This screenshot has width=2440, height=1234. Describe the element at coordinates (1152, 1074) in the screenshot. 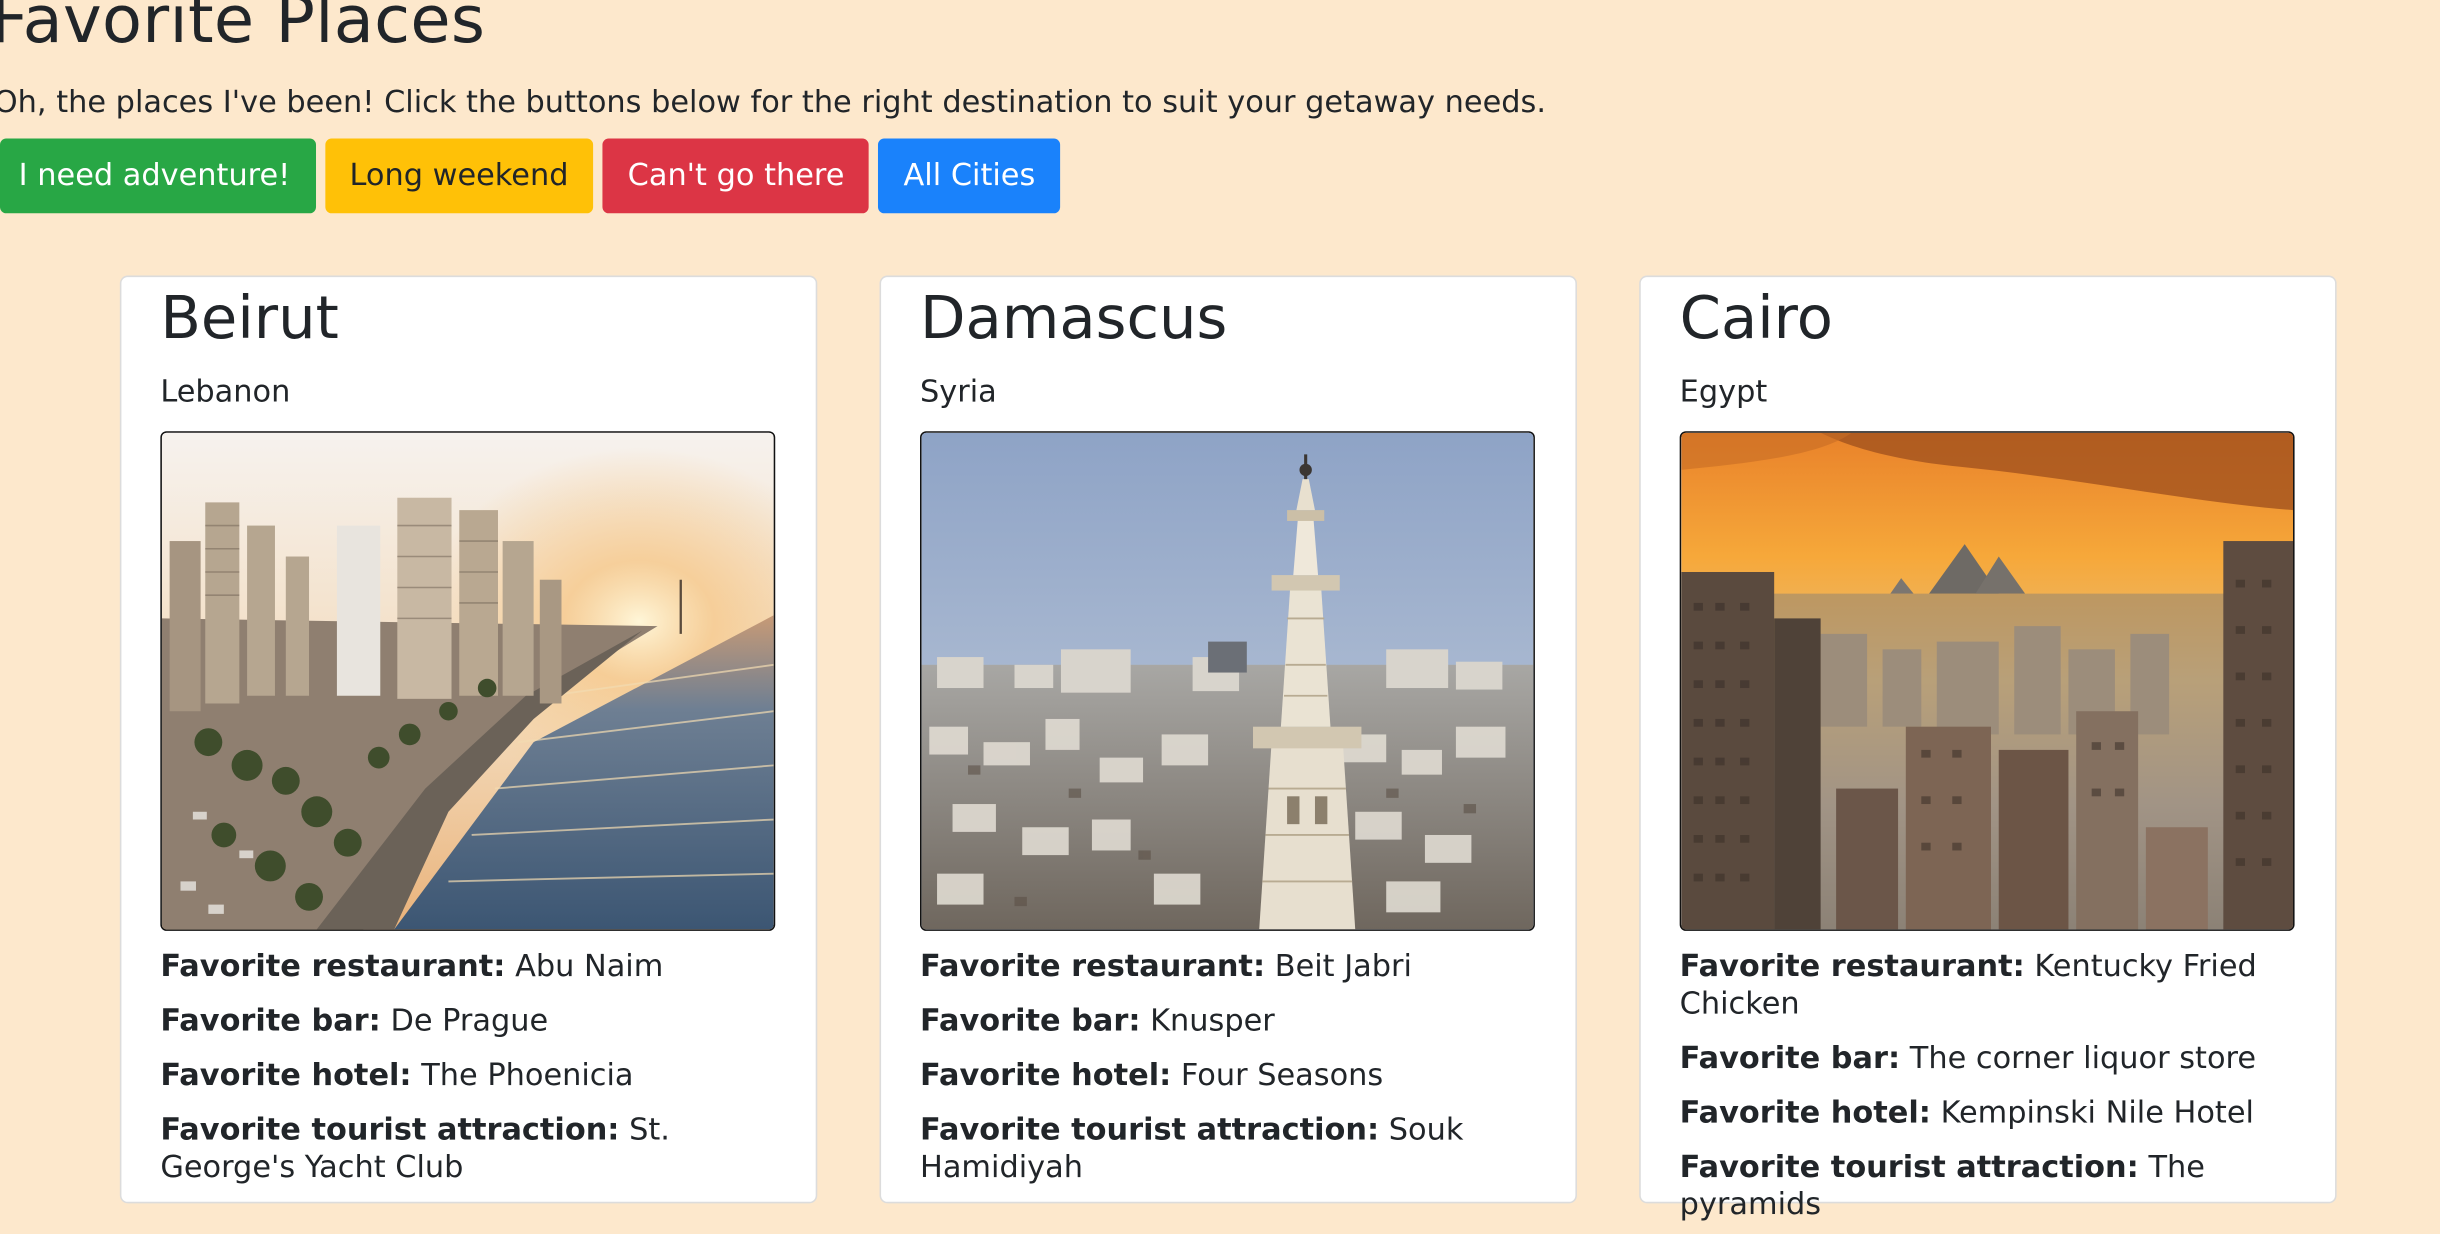

I see `fact-hotel: Favorite hotel: Four Seasons` at that location.